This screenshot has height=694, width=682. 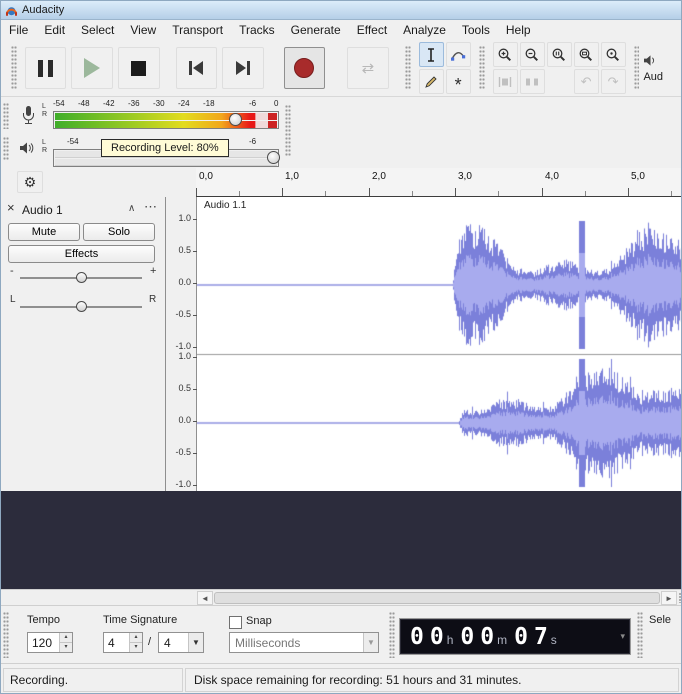 What do you see at coordinates (42, 642) in the screenshot?
I see `tempo-value: 120` at bounding box center [42, 642].